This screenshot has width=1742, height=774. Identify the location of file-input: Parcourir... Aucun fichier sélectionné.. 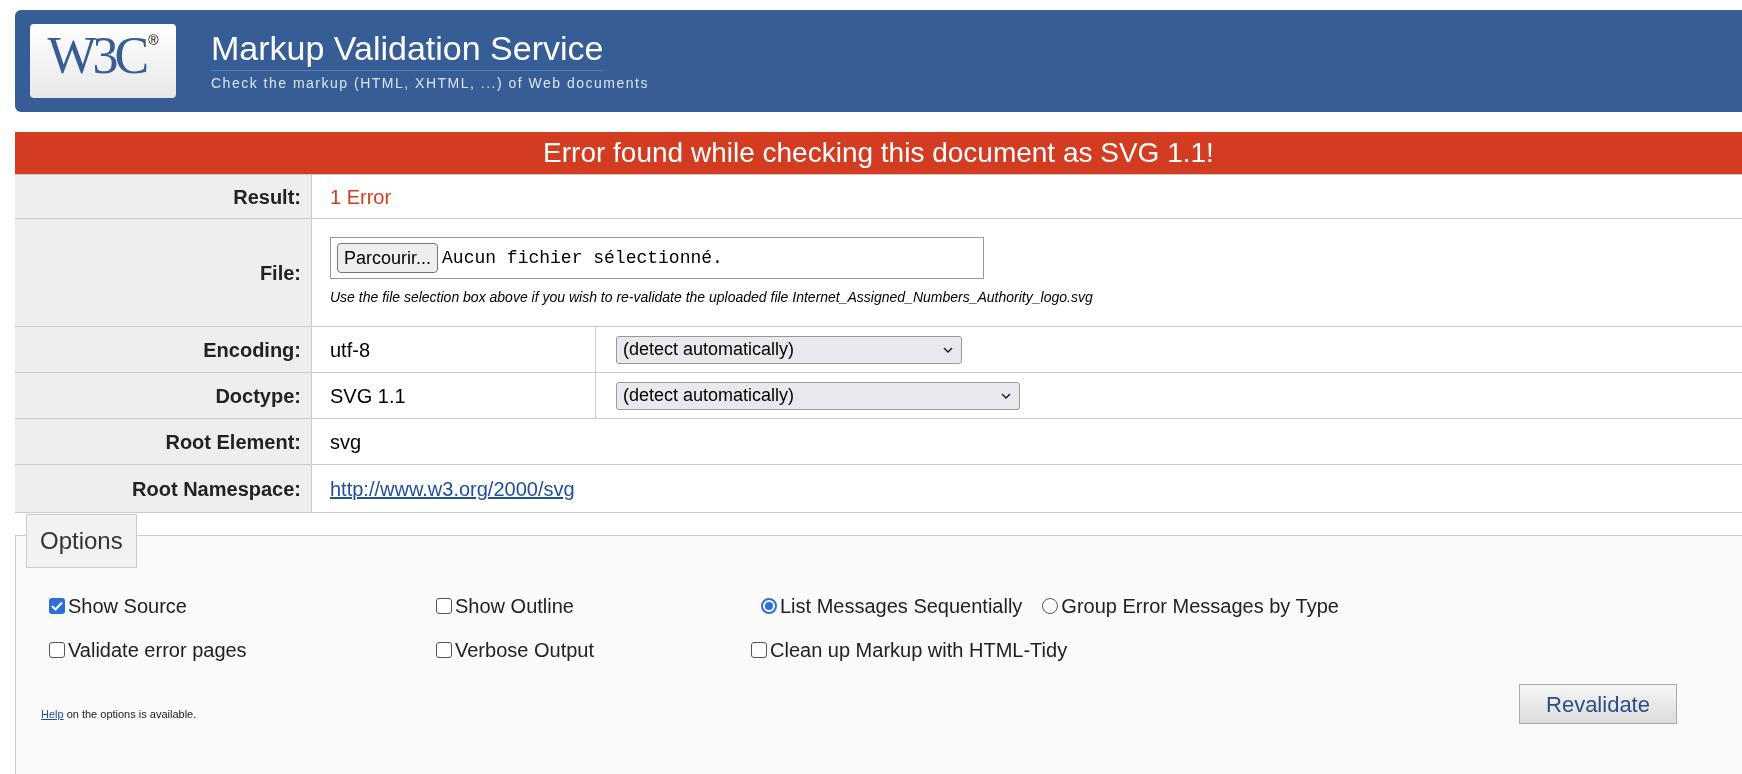
(657, 258).